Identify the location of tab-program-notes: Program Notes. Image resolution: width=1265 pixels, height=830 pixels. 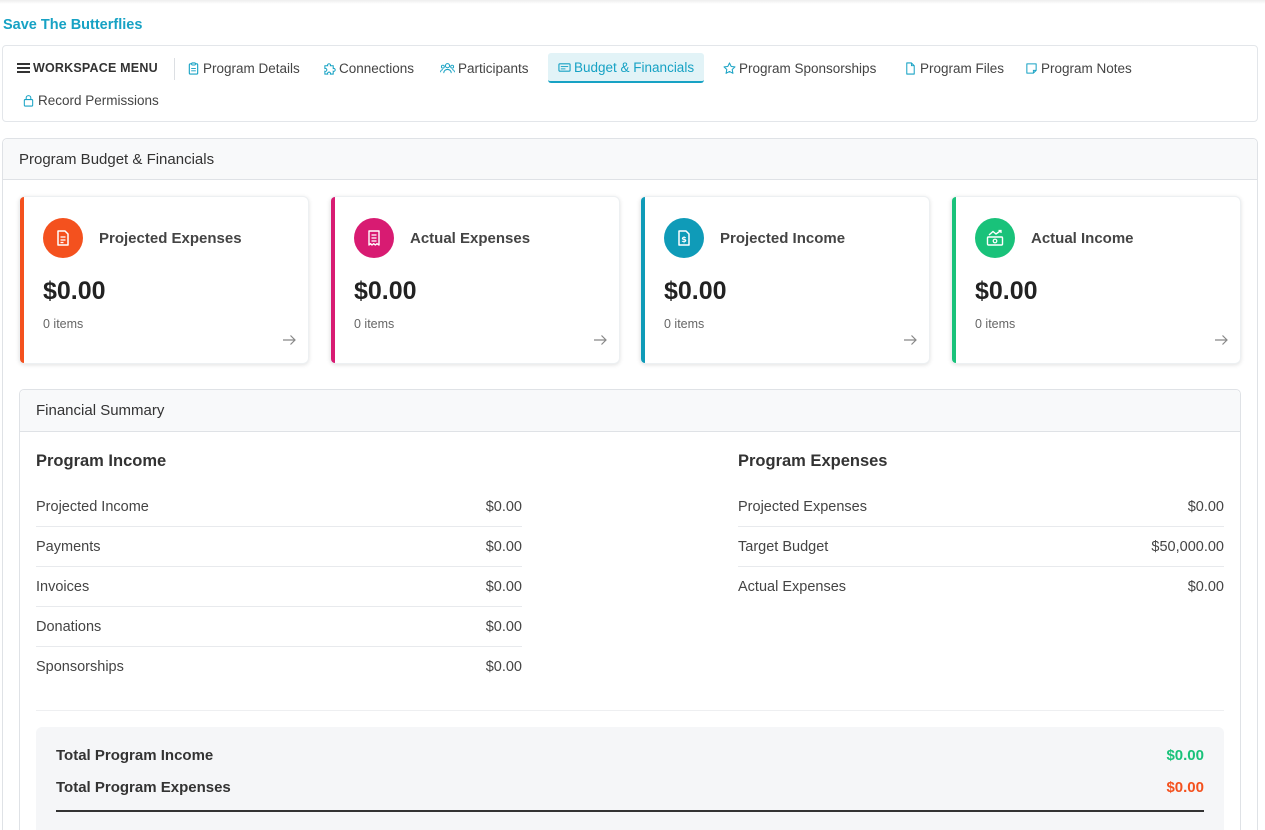
(1078, 68).